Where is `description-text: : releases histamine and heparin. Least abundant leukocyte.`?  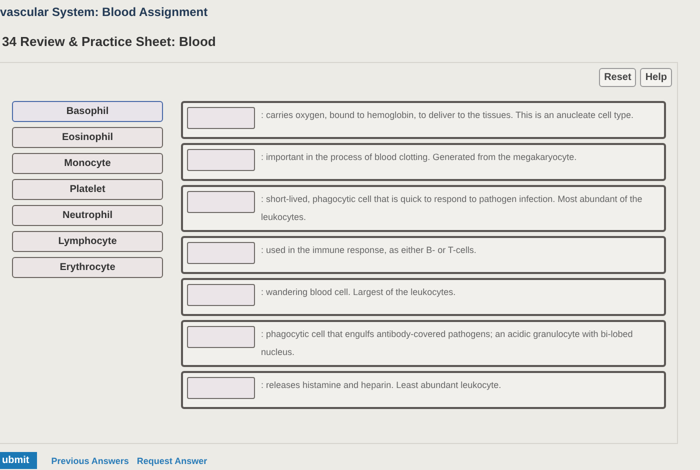
description-text: : releases histamine and heparin. Least abundant leukocyte. is located at coordinates (381, 385).